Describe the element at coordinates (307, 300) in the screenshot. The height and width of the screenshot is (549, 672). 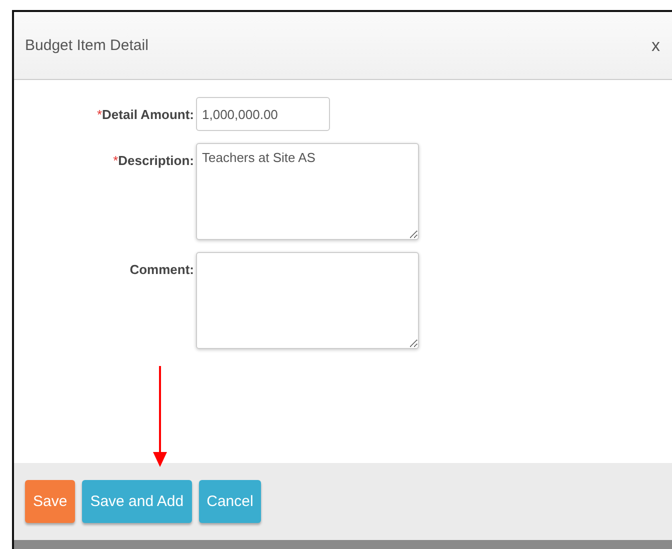
I see `text-area` at that location.